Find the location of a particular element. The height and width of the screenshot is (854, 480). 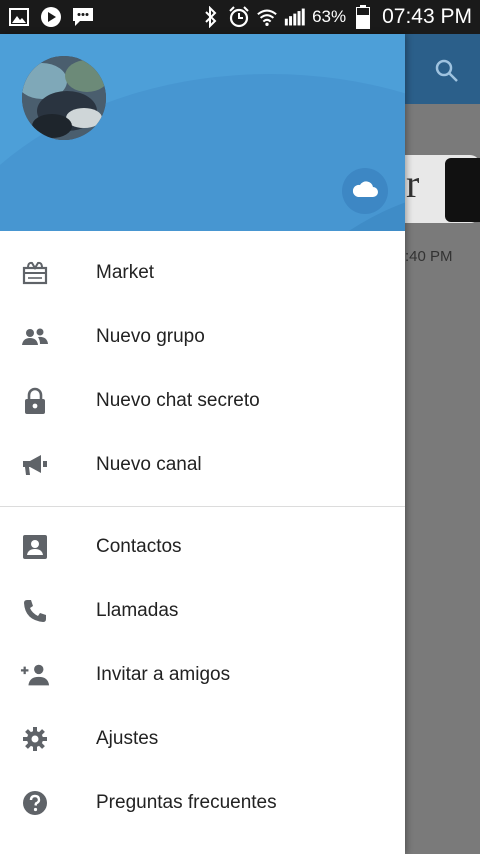

menu-item-calls: Llamadas is located at coordinates (202, 611).